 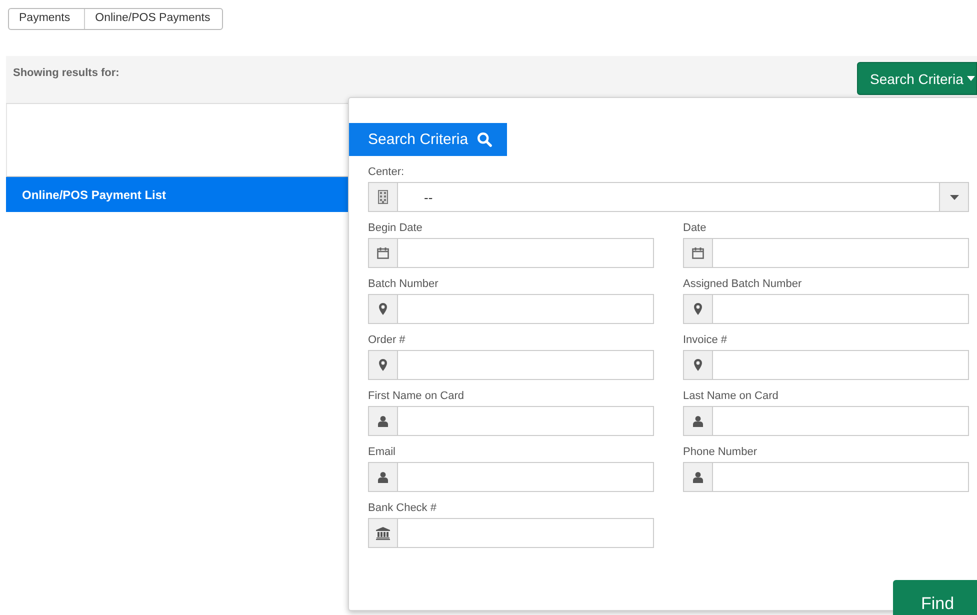 What do you see at coordinates (404, 284) in the screenshot?
I see `field-label: Batch Number` at bounding box center [404, 284].